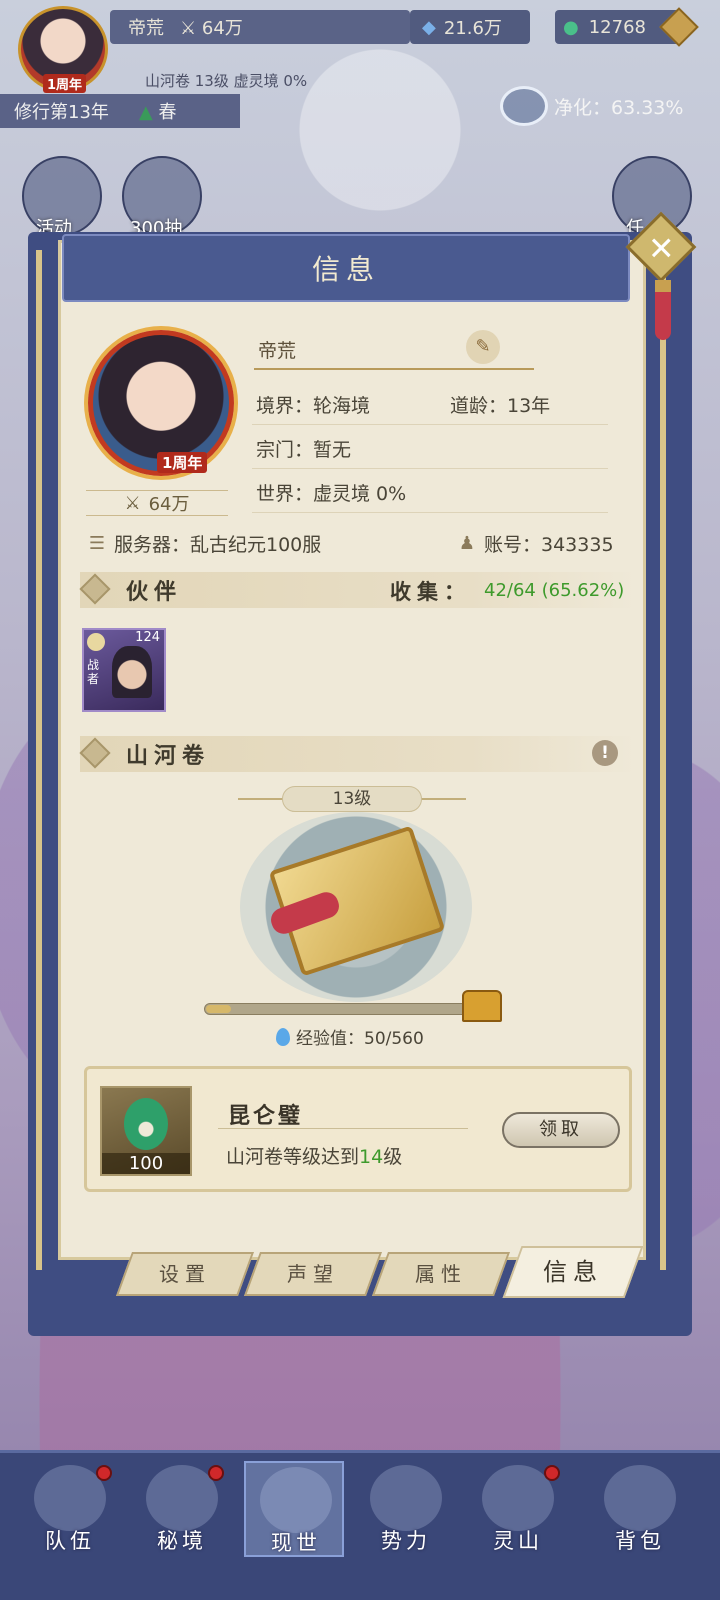 This screenshot has width=720, height=1600. I want to click on nav-secret-realm: 秘境, so click(182, 1509).